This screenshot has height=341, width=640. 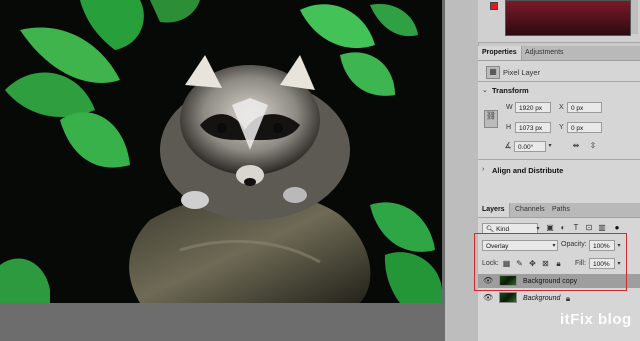 I want to click on highlight-box, so click(x=550, y=262).